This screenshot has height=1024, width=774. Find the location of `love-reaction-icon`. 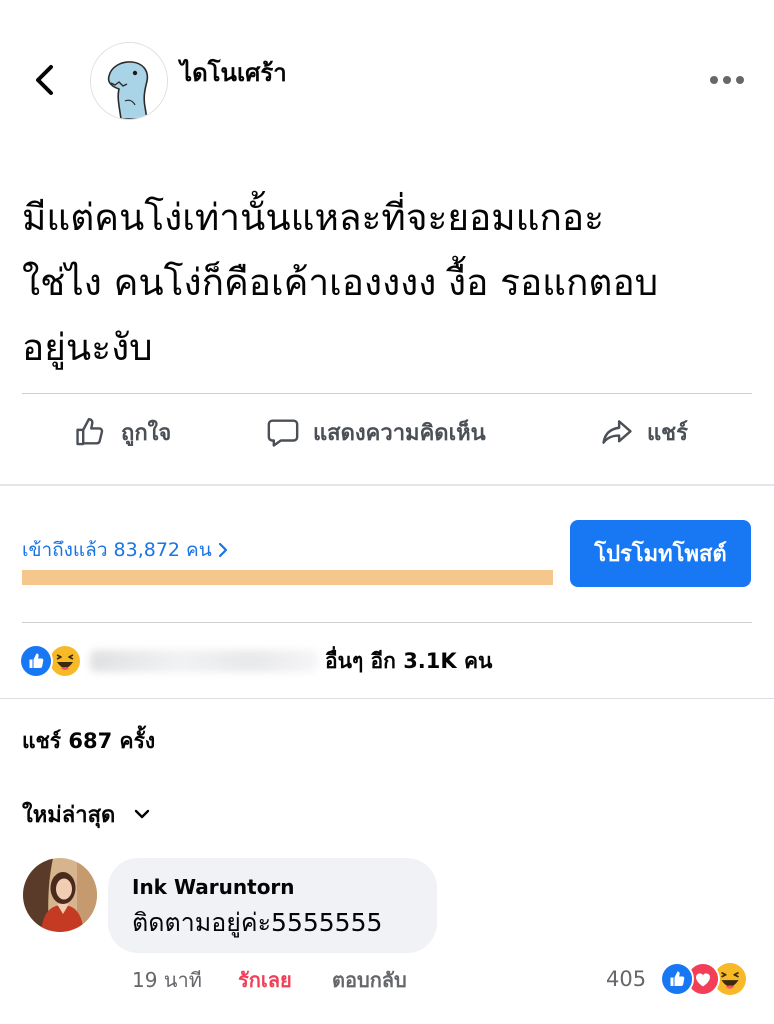

love-reaction-icon is located at coordinates (703, 979).